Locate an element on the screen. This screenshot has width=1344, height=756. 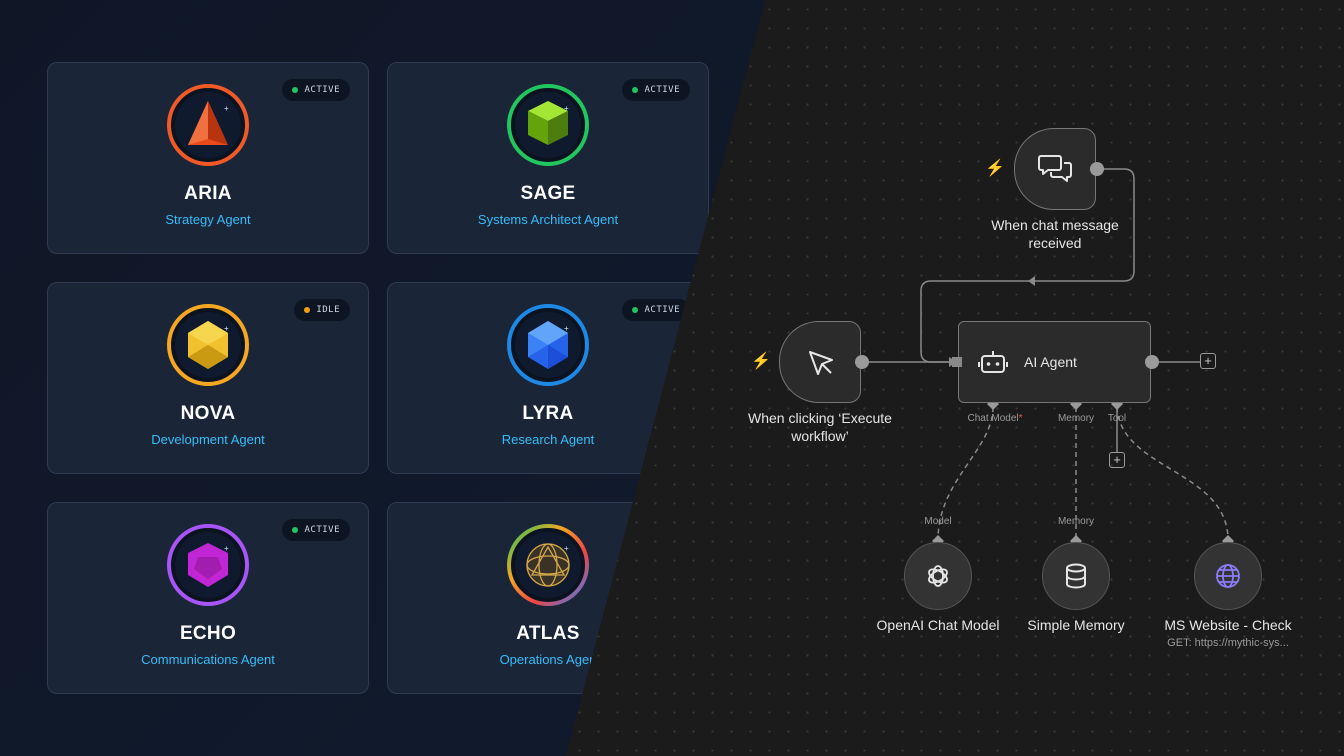
chat-trigger-node is located at coordinates (1055, 169).